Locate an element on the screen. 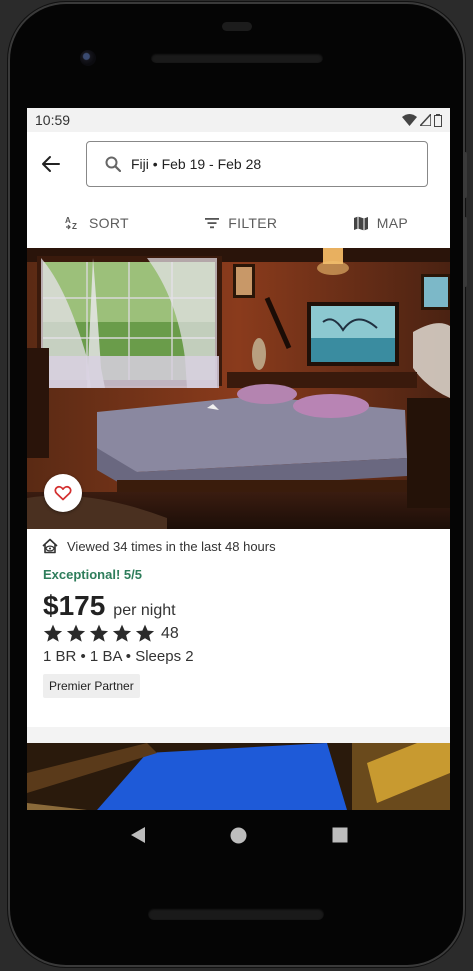 The image size is (473, 971). viewed-text: Viewed 34 times in the last 48 hours is located at coordinates (171, 546).